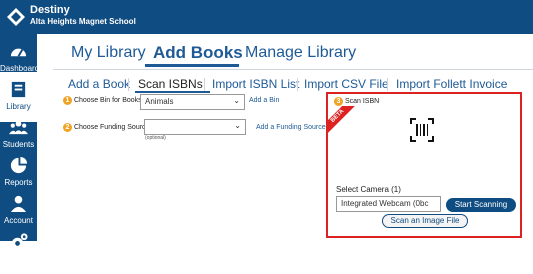 The image size is (533, 274). What do you see at coordinates (18, 204) in the screenshot?
I see `account-icon` at bounding box center [18, 204].